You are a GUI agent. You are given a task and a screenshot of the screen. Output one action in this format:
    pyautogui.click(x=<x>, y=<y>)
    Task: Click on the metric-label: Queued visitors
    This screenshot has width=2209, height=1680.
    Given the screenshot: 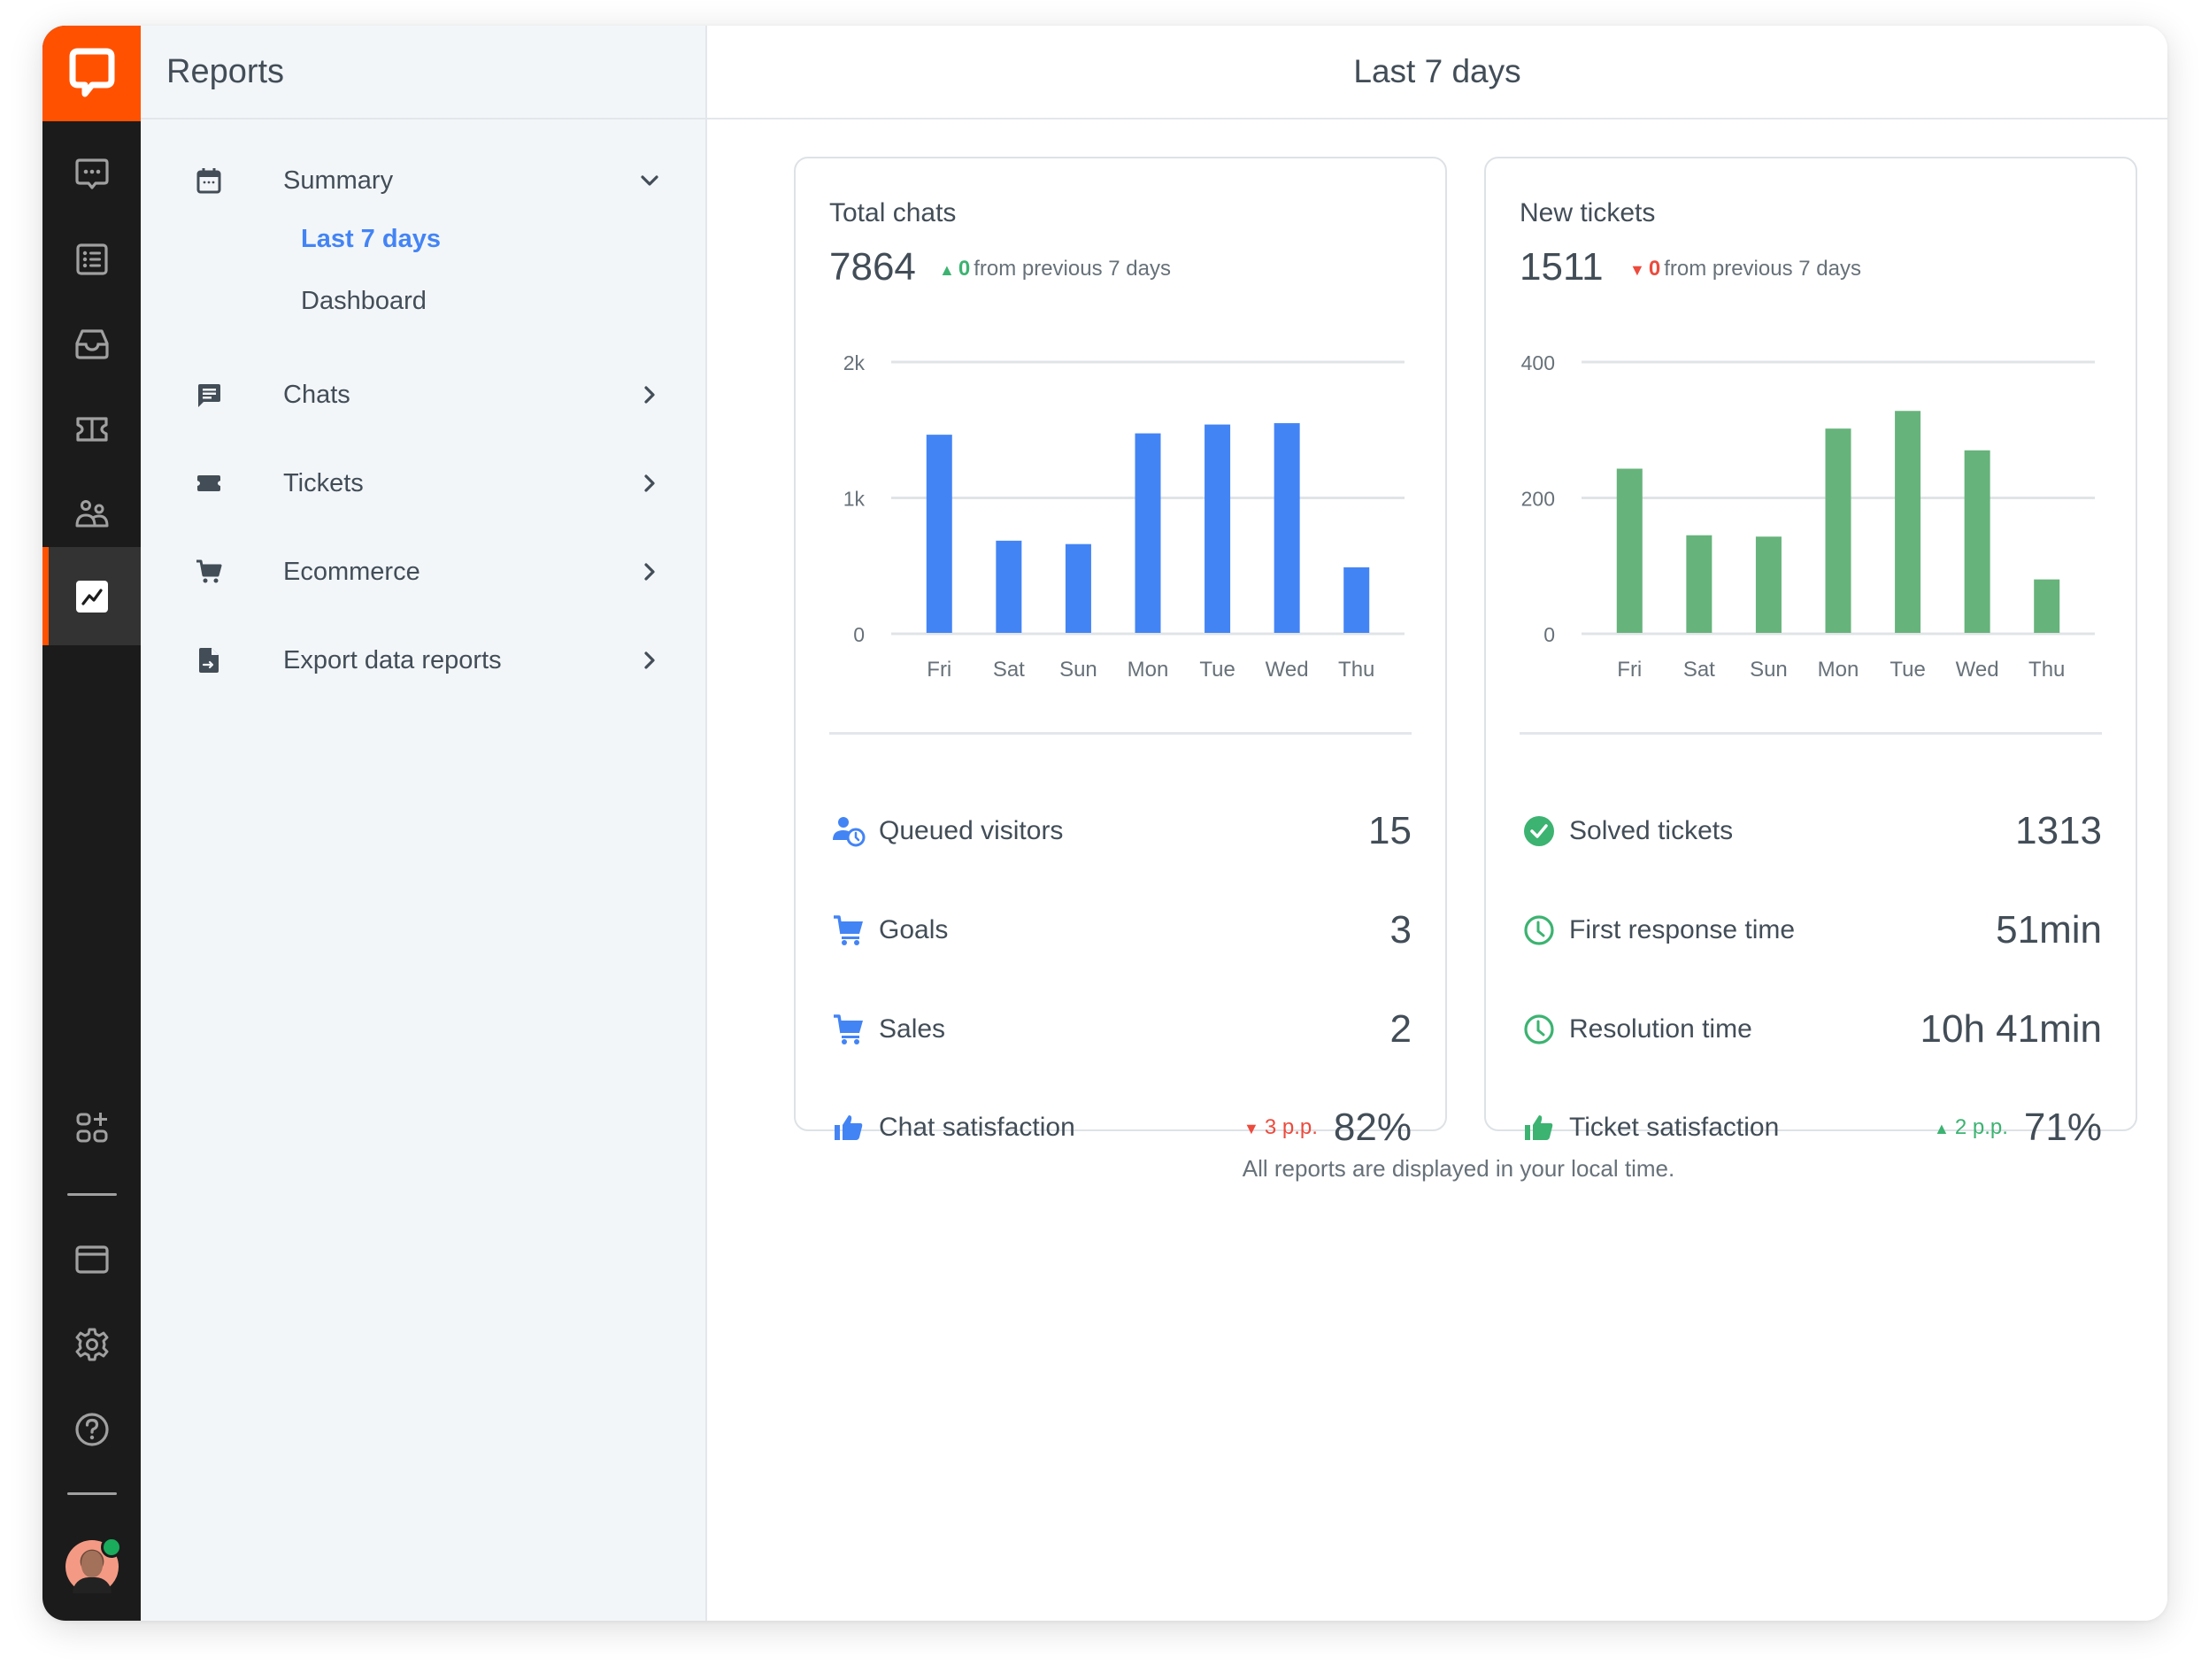 What is the action you would take?
    pyautogui.click(x=971, y=830)
    